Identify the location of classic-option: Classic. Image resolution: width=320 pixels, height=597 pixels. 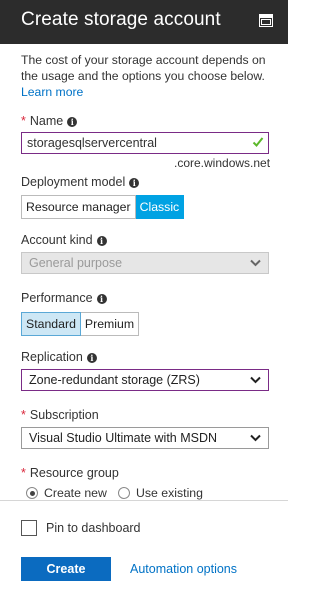
(160, 207).